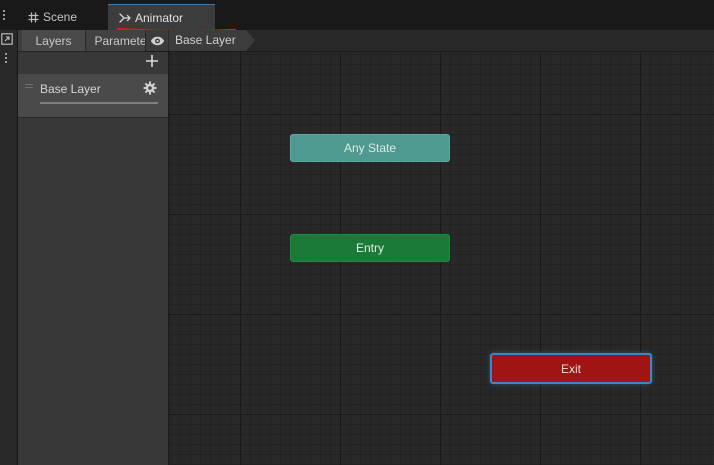 The width and height of the screenshot is (714, 465). I want to click on layer-name: Base Layer, so click(70, 89).